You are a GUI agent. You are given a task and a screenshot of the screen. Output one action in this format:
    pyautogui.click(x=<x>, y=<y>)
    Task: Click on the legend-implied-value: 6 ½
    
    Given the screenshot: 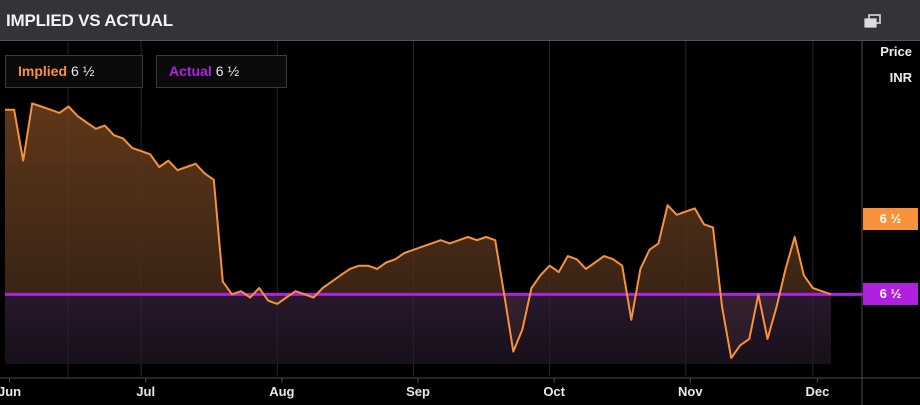 What is the action you would take?
    pyautogui.click(x=83, y=71)
    